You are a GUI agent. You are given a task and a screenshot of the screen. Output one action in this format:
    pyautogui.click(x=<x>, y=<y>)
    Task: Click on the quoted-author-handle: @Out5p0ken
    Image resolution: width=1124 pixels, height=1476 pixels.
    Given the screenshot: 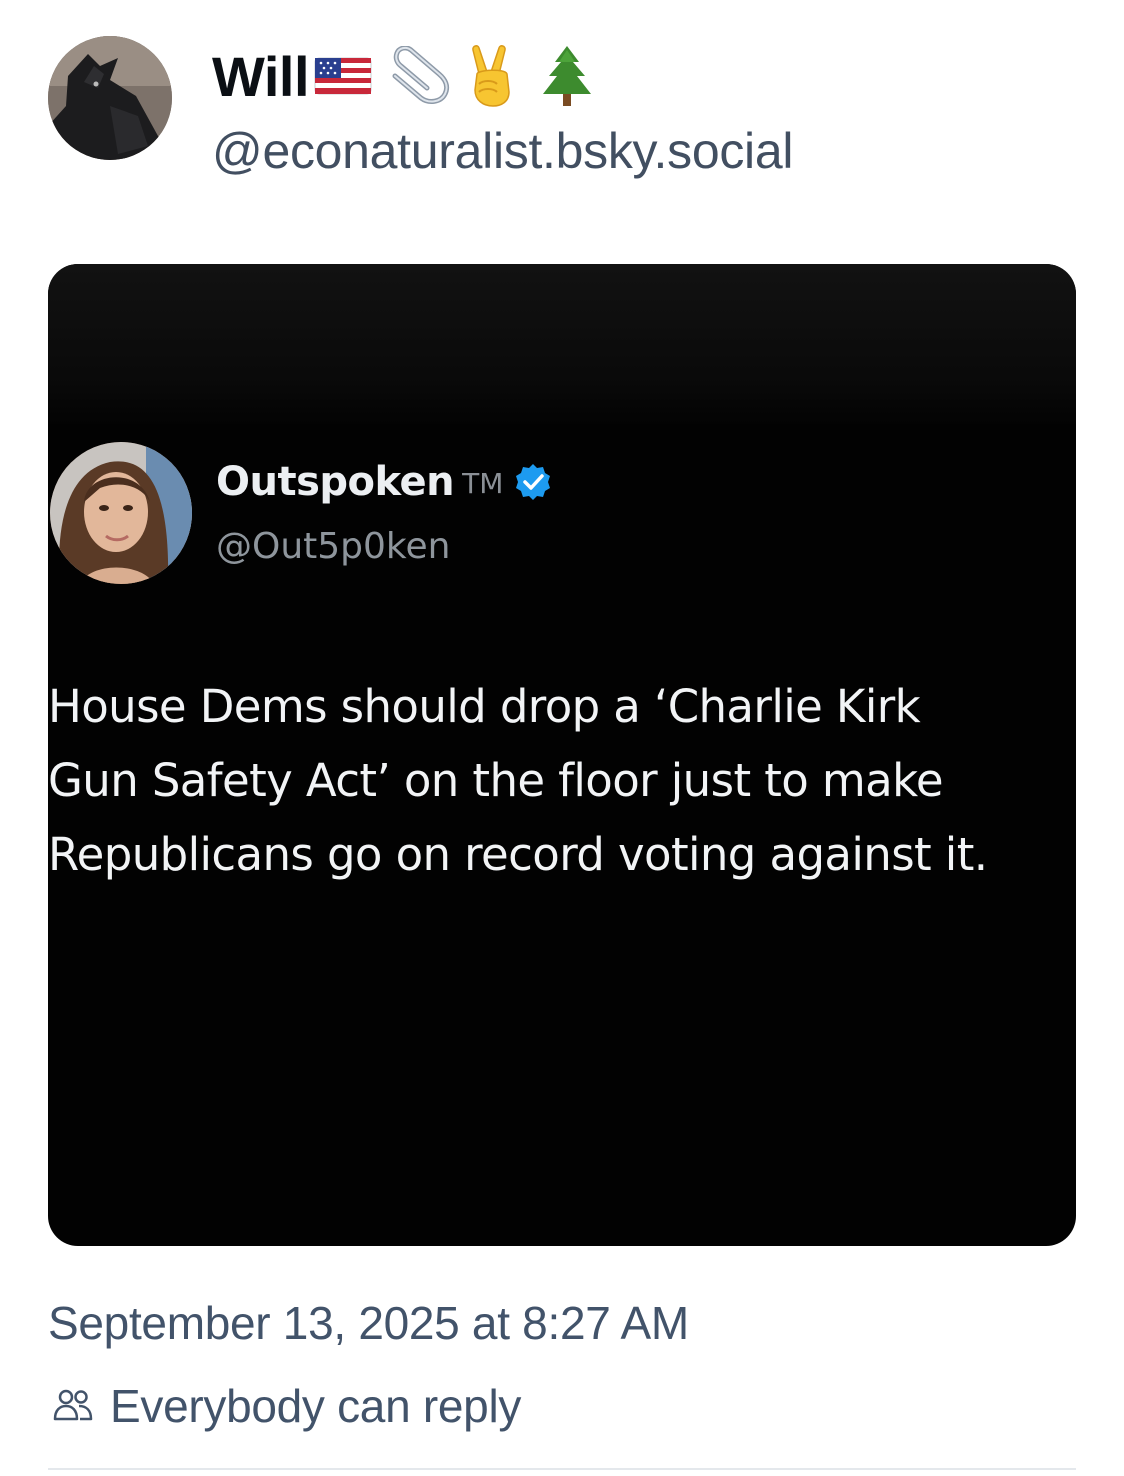 What is the action you would take?
    pyautogui.click(x=333, y=546)
    